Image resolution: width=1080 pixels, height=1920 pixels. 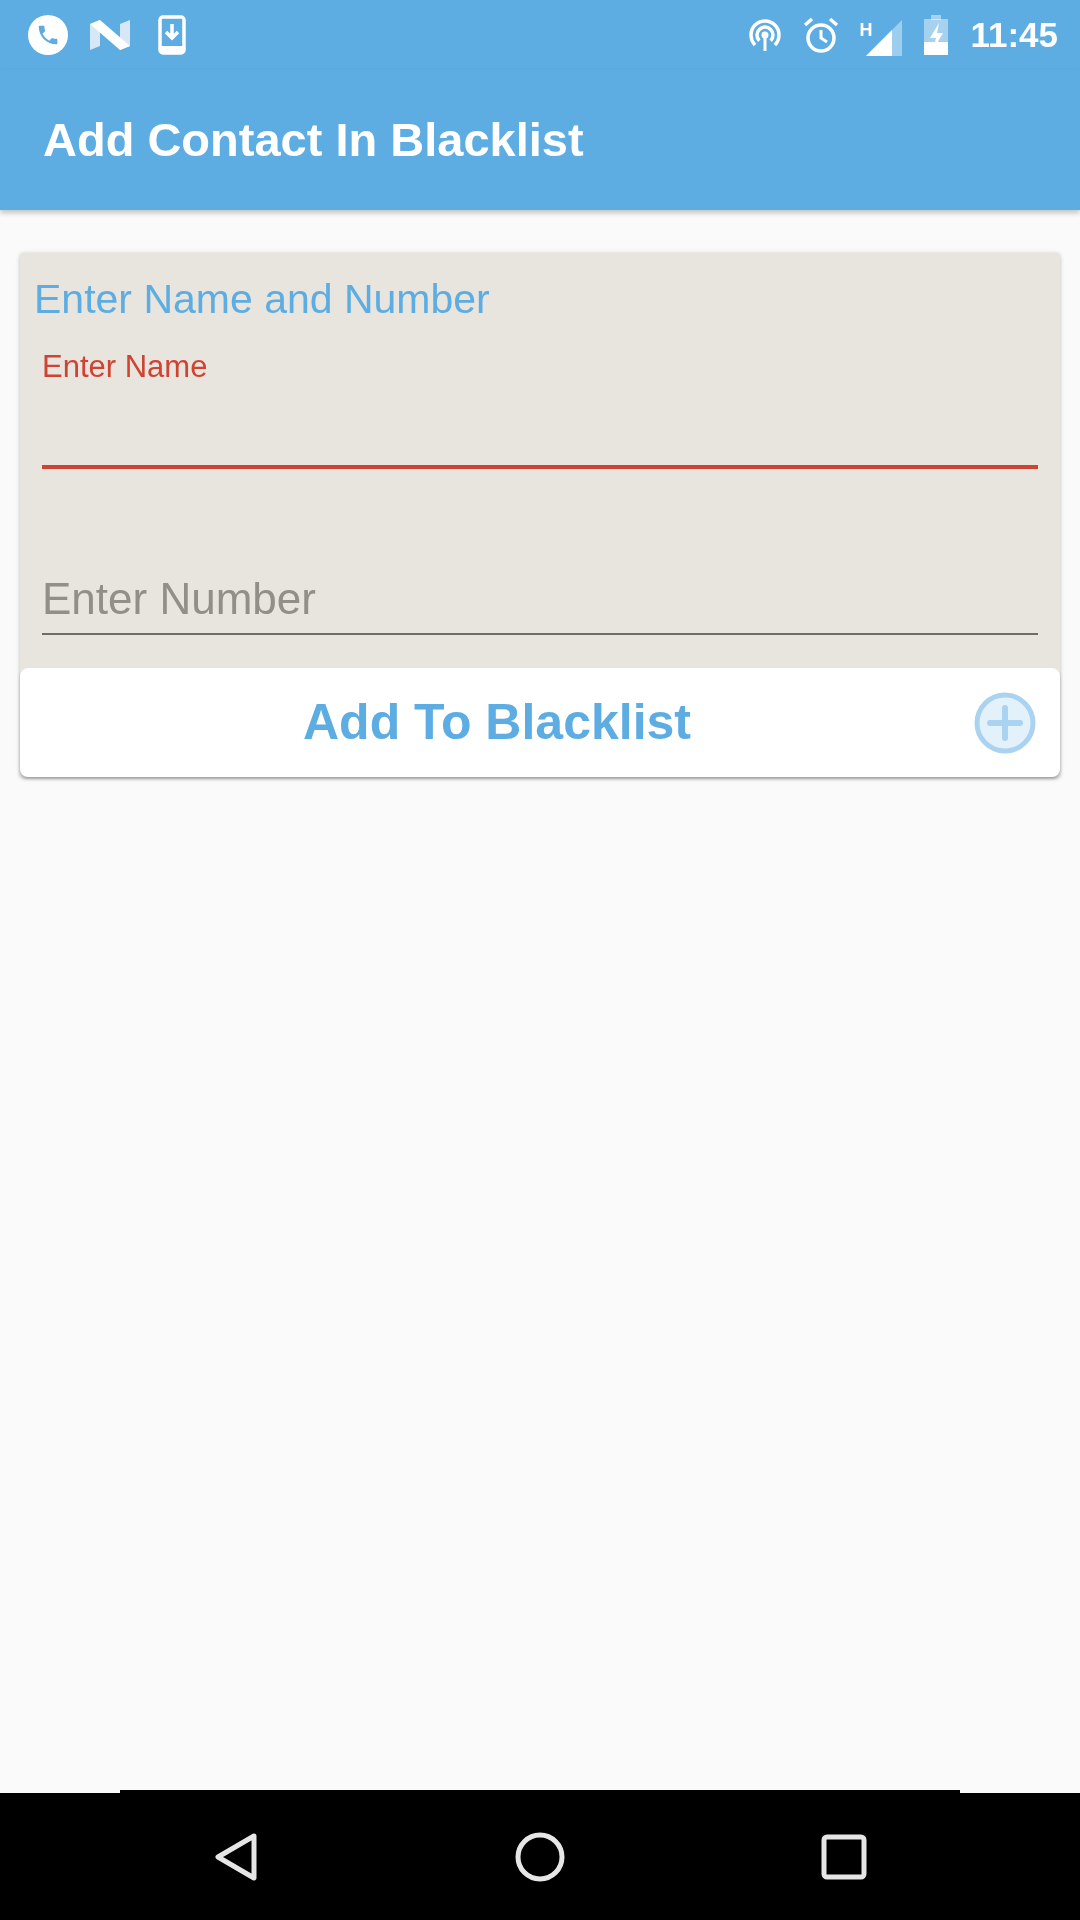 I want to click on network-type-label: H, so click(x=866, y=29).